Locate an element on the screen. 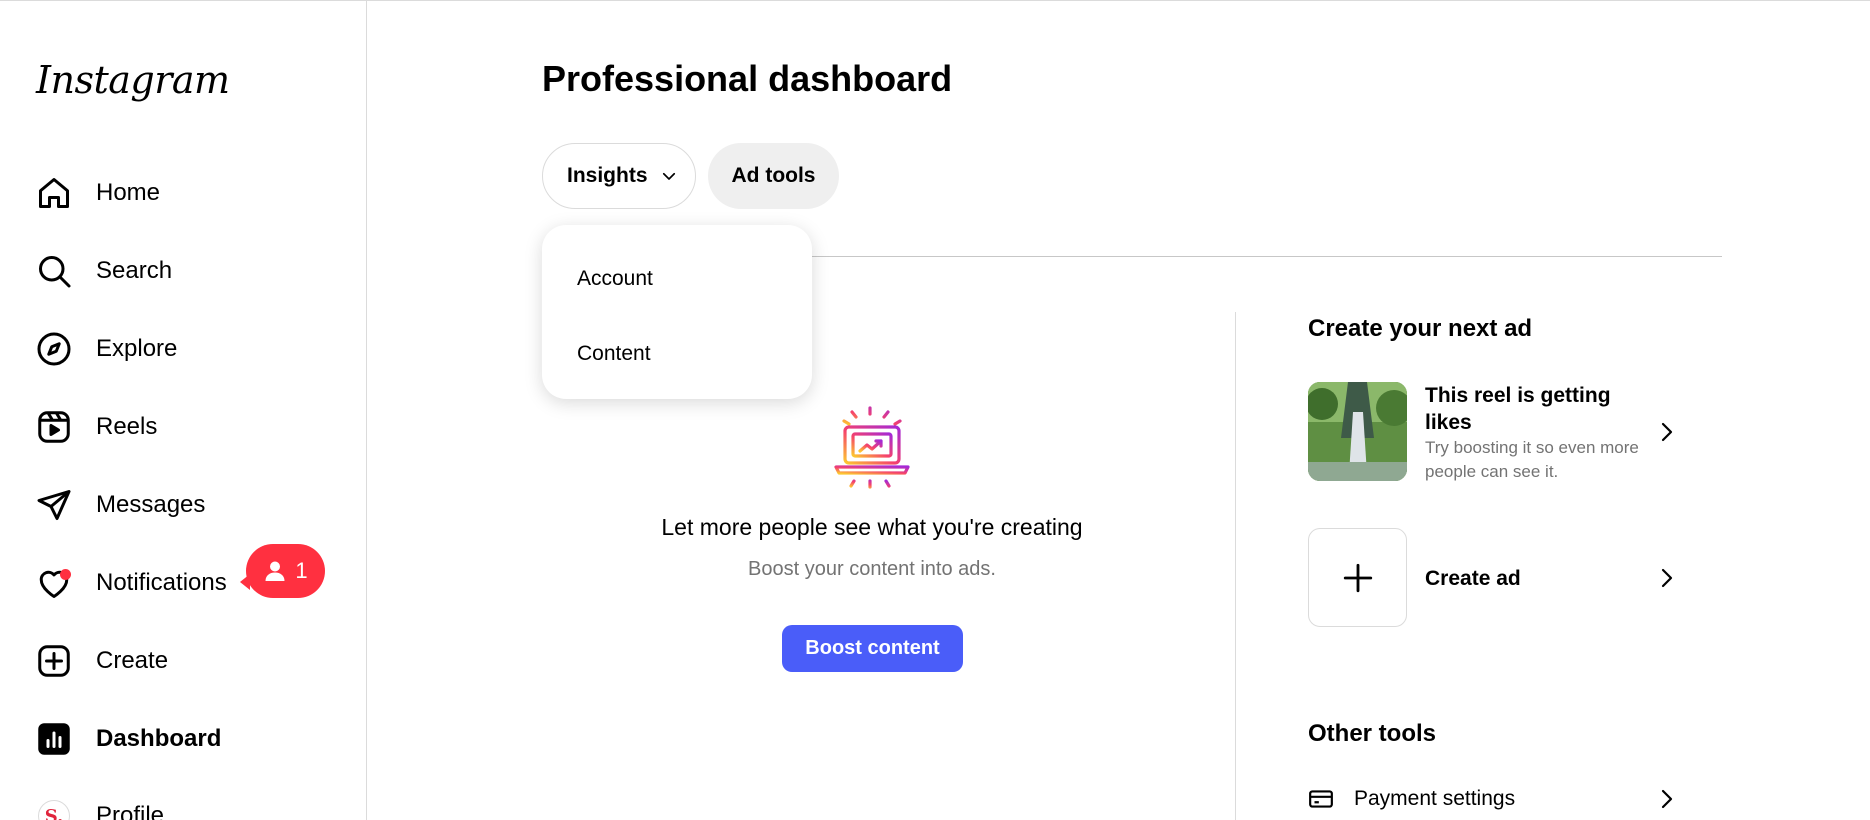  profile-avatar-letter: S. is located at coordinates (54, 810).